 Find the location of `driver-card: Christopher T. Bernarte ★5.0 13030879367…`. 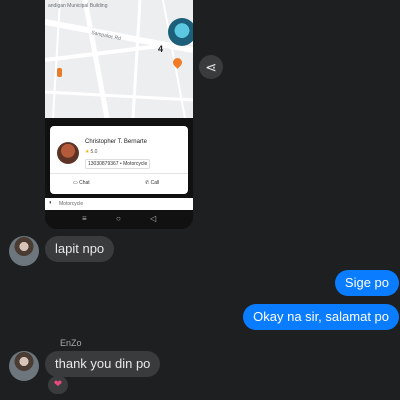

driver-card: Christopher T. Bernarte ★5.0 13030879367… is located at coordinates (119, 160).